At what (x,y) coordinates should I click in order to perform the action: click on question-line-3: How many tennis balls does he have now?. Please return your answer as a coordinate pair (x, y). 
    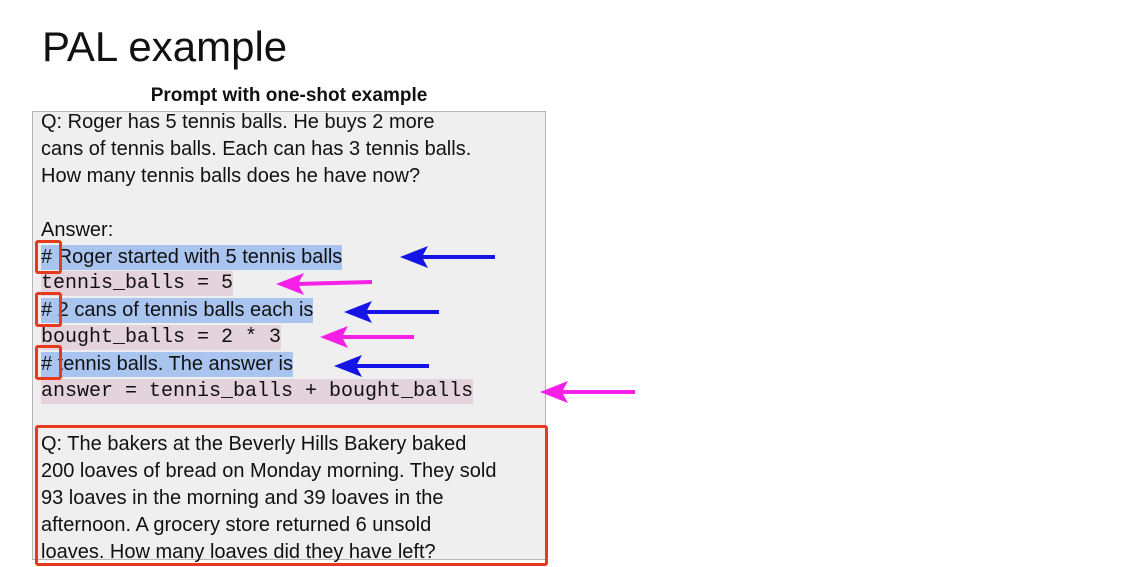
    Looking at the image, I should click on (231, 176).